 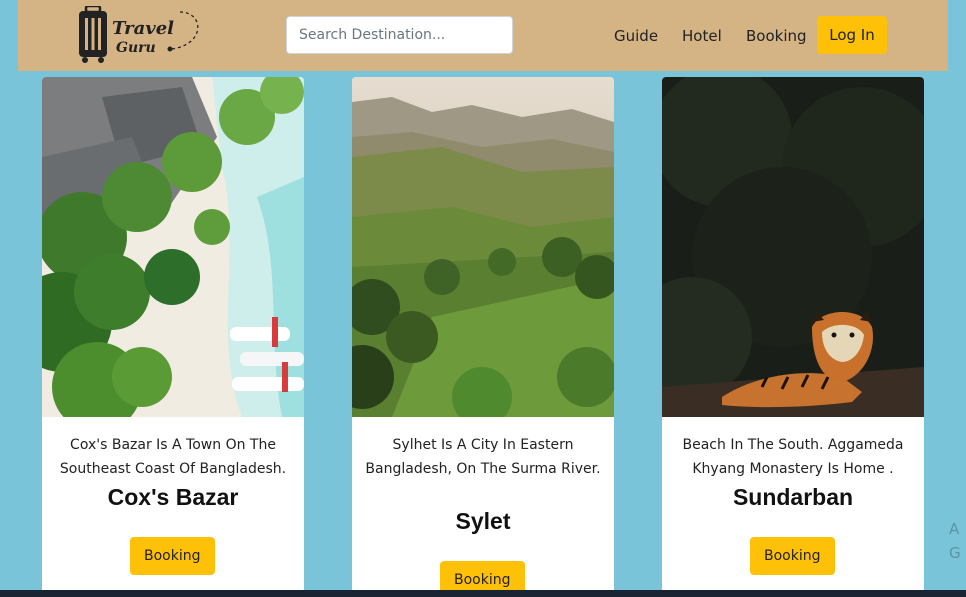 What do you see at coordinates (483, 593) in the screenshot?
I see `taskbar-strip` at bounding box center [483, 593].